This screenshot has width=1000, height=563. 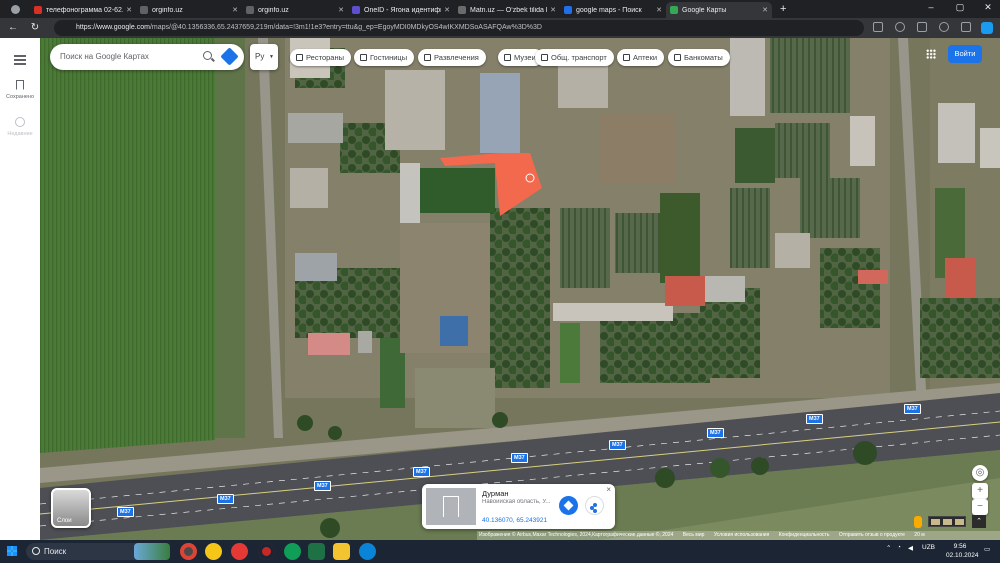 I want to click on share-button, so click(x=594, y=505).